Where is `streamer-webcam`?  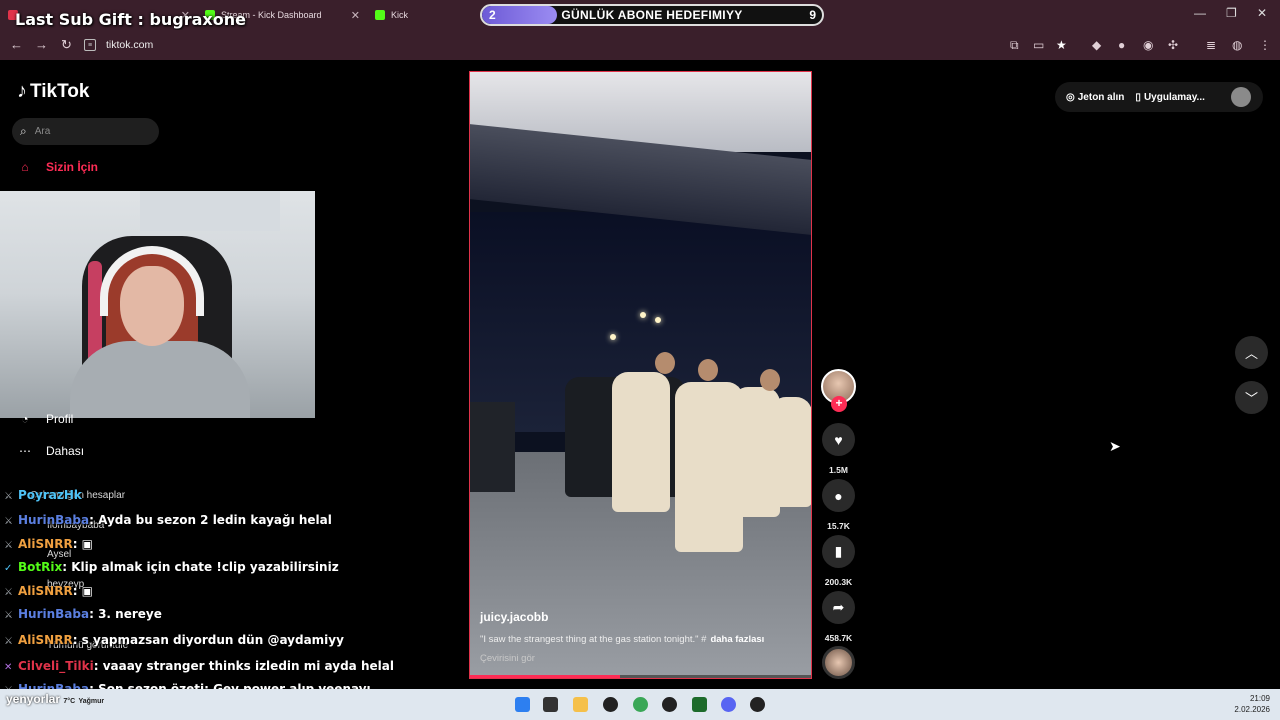 streamer-webcam is located at coordinates (157, 304).